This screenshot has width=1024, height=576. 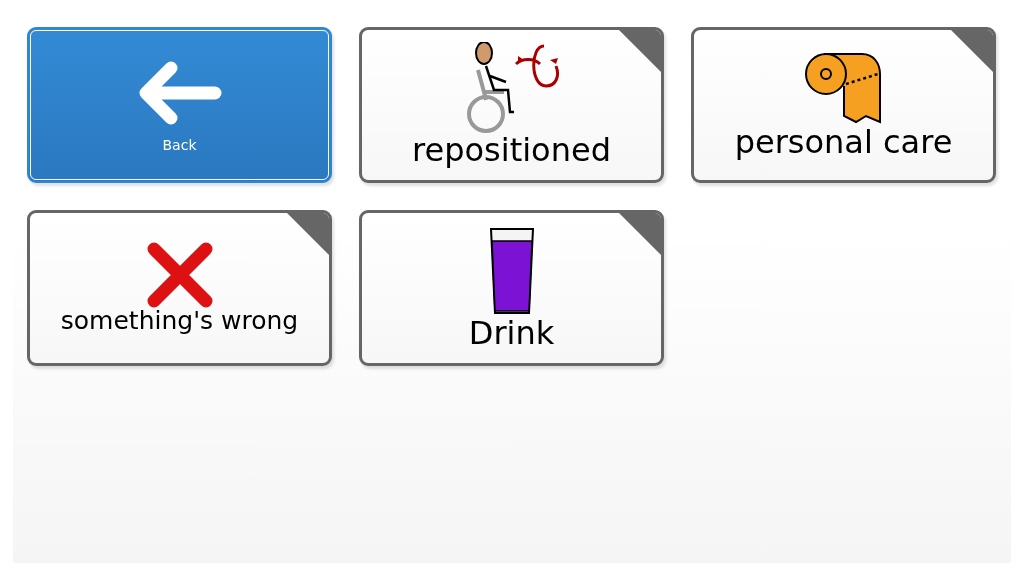 I want to click on folder-tile: personal care, so click(x=843, y=105).